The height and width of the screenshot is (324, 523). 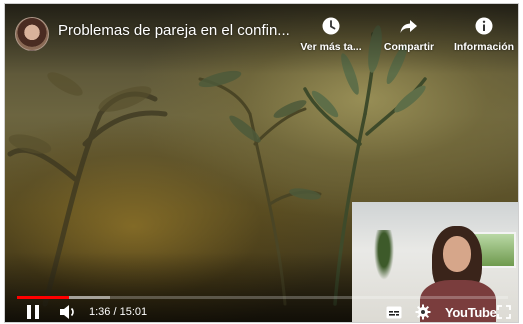 I want to click on youtube-logo: YouTube, so click(x=471, y=312).